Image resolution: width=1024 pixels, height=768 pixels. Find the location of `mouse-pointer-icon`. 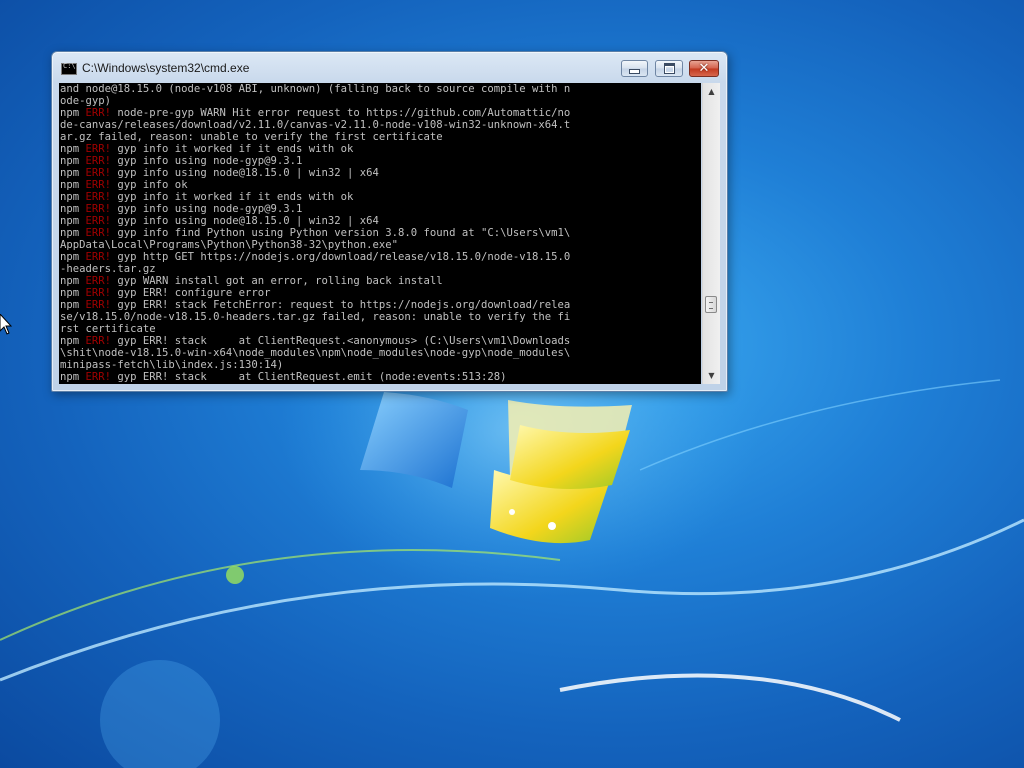

mouse-pointer-icon is located at coordinates (6, 324).